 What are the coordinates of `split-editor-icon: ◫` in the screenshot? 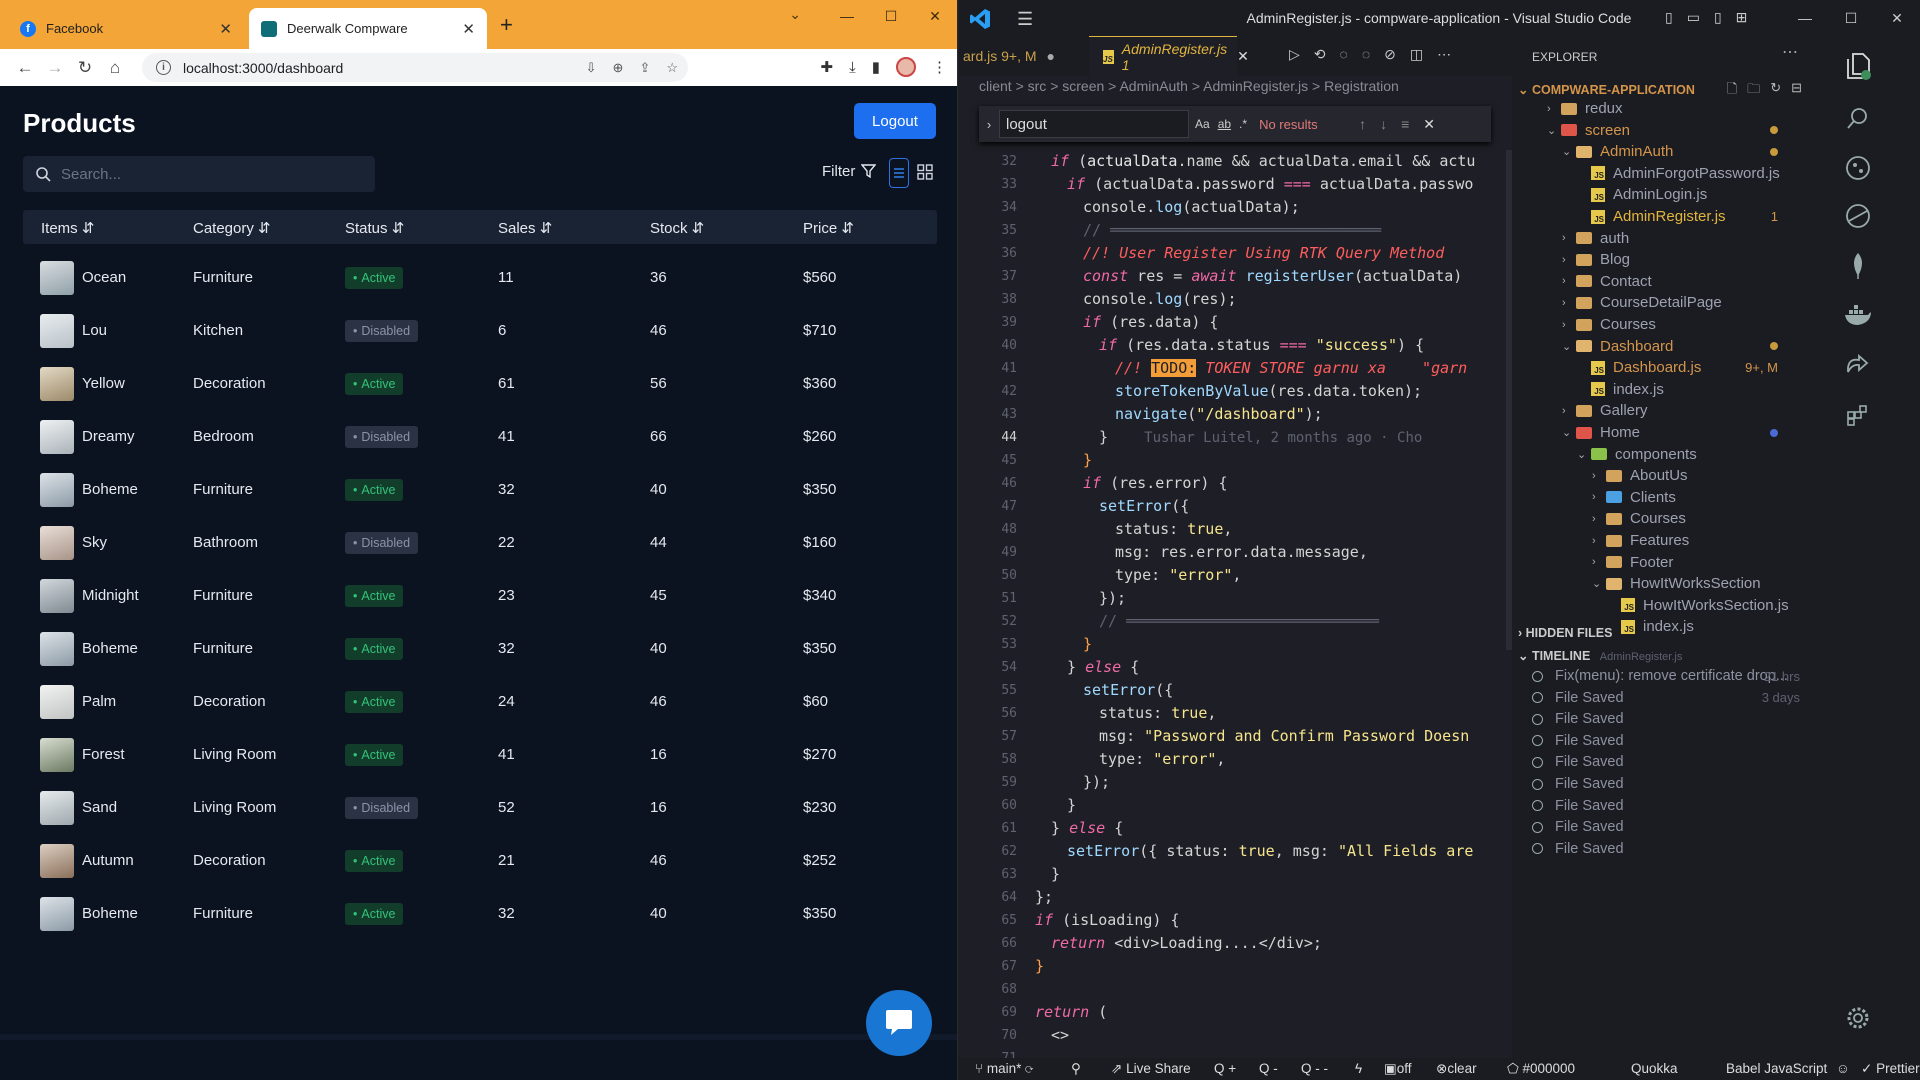 It's located at (1416, 54).